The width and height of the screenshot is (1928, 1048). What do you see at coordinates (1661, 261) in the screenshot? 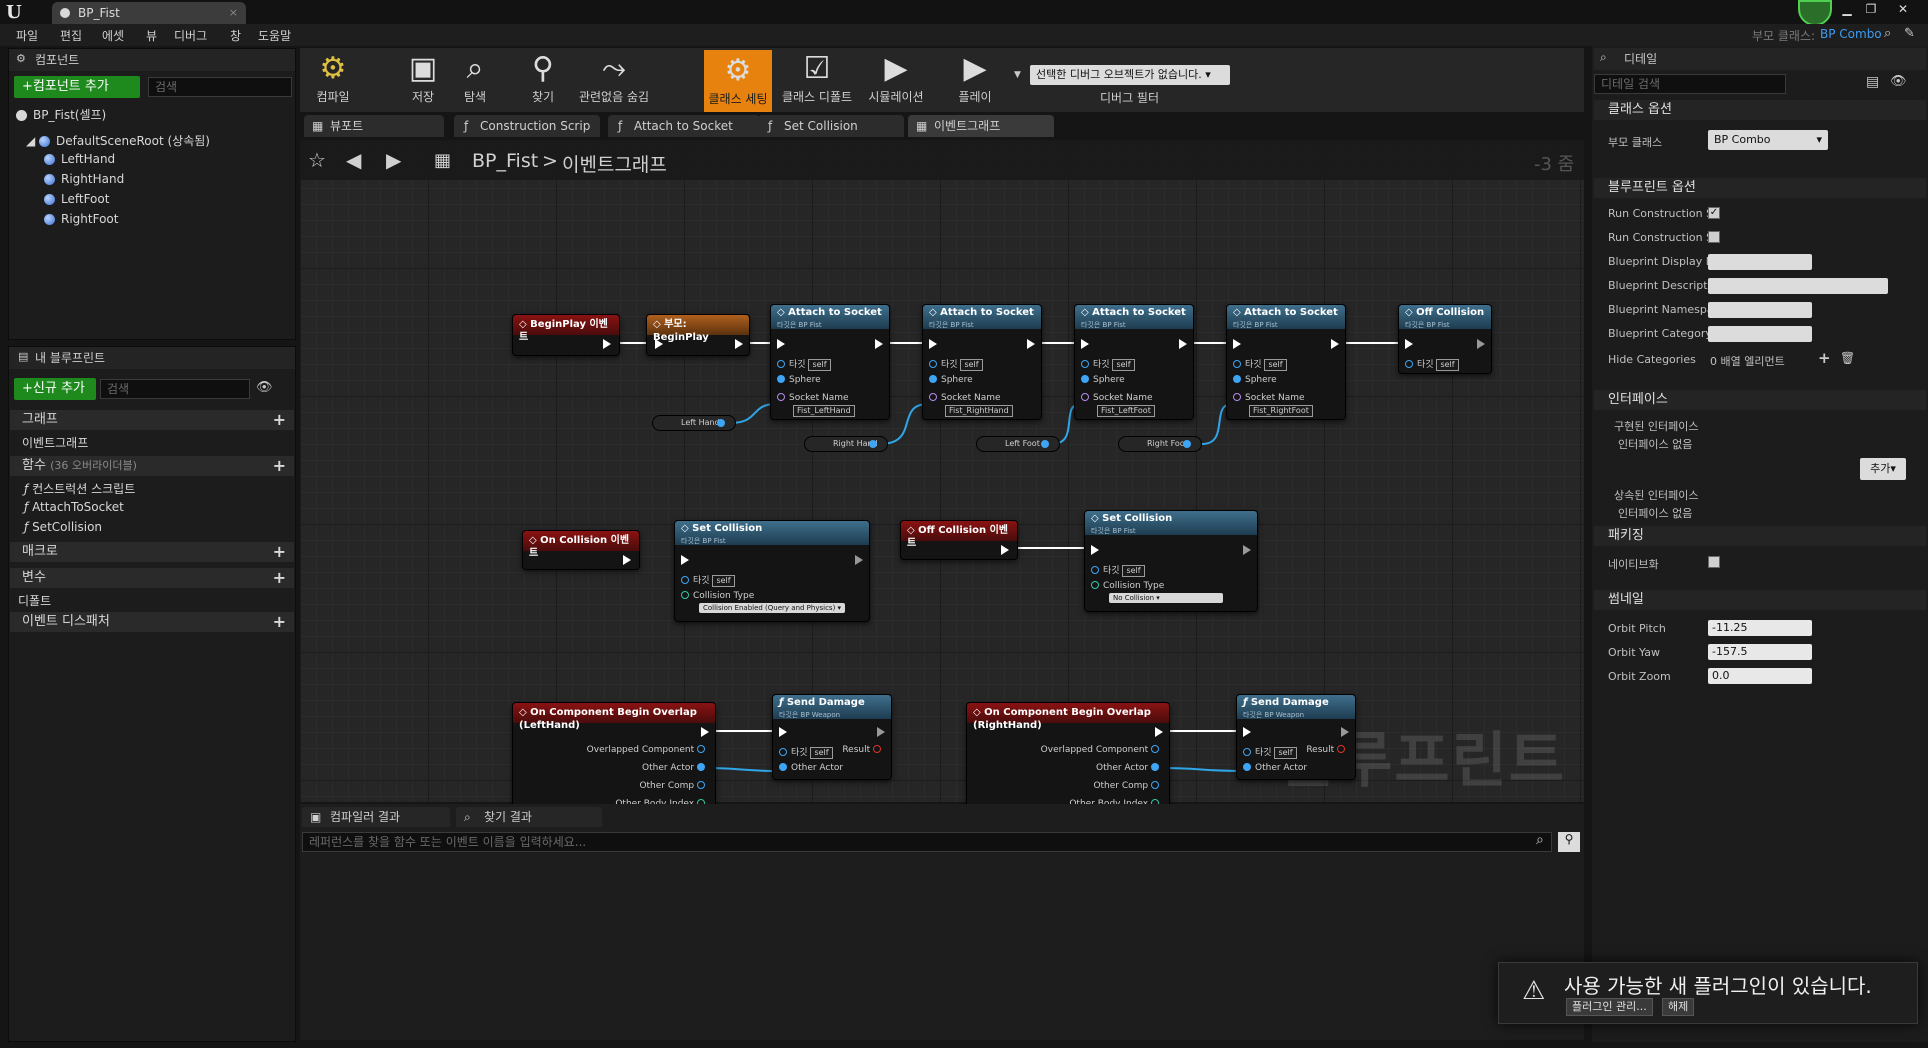
I see `blueprint-display-name-label: Blueprint Display N` at bounding box center [1661, 261].